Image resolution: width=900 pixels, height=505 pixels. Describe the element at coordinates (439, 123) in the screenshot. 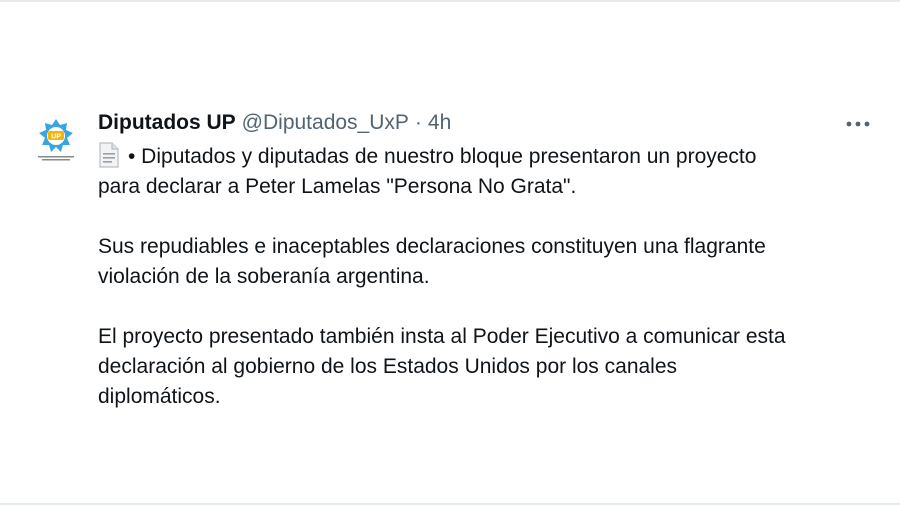

I see `timestamp: 4h` at that location.